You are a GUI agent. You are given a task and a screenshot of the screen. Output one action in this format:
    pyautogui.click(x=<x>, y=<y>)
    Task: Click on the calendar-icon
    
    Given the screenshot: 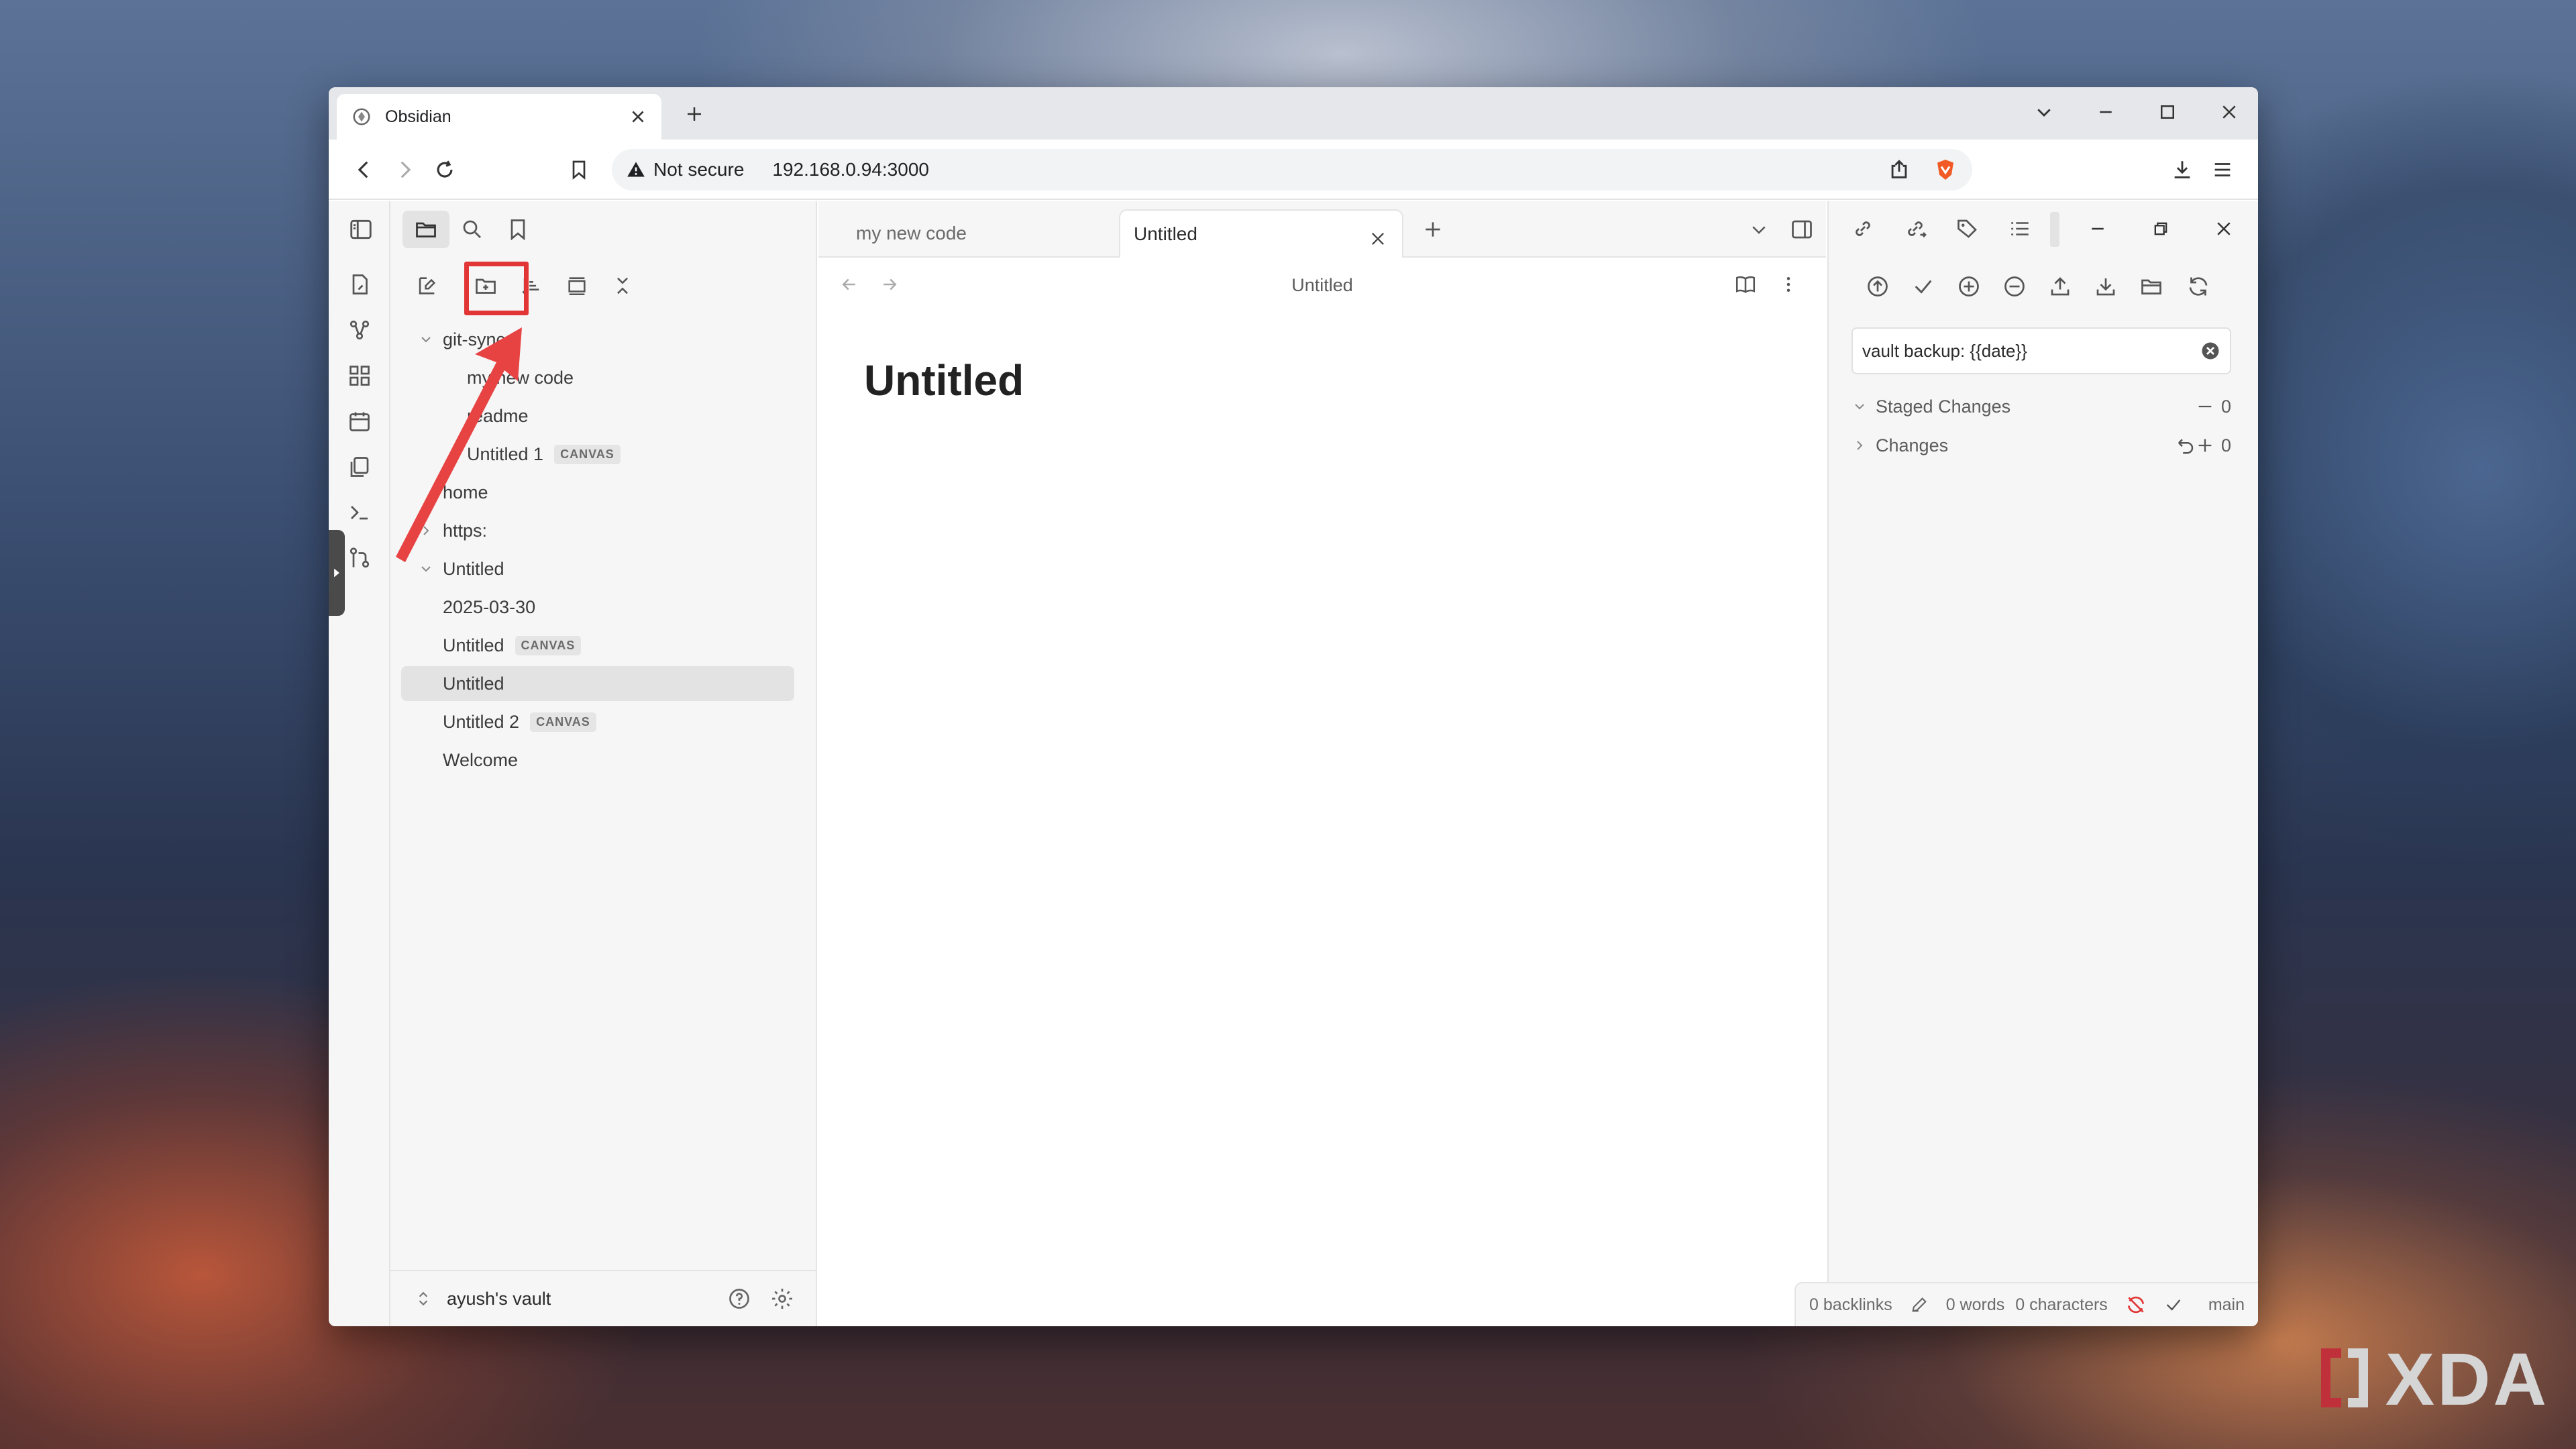 What is the action you would take?
    pyautogui.click(x=359, y=421)
    